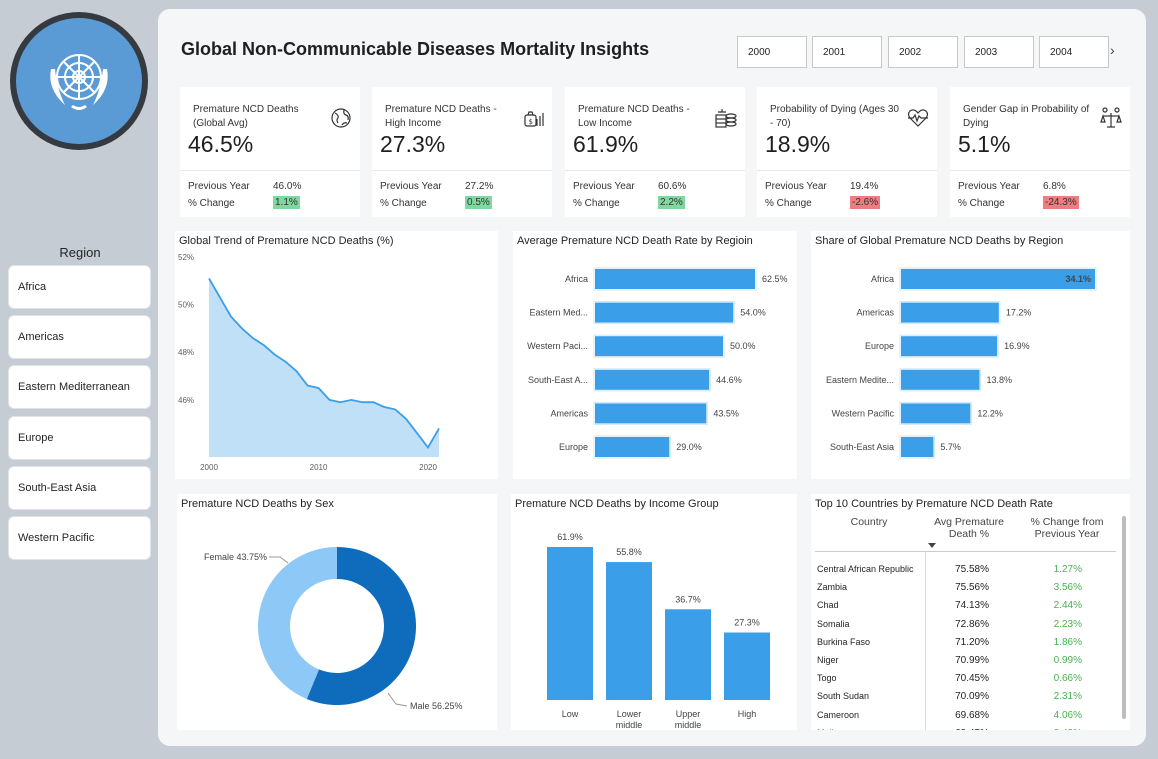 The height and width of the screenshot is (759, 1158). Describe the element at coordinates (570, 714) in the screenshot. I see `category-label: Low` at that location.